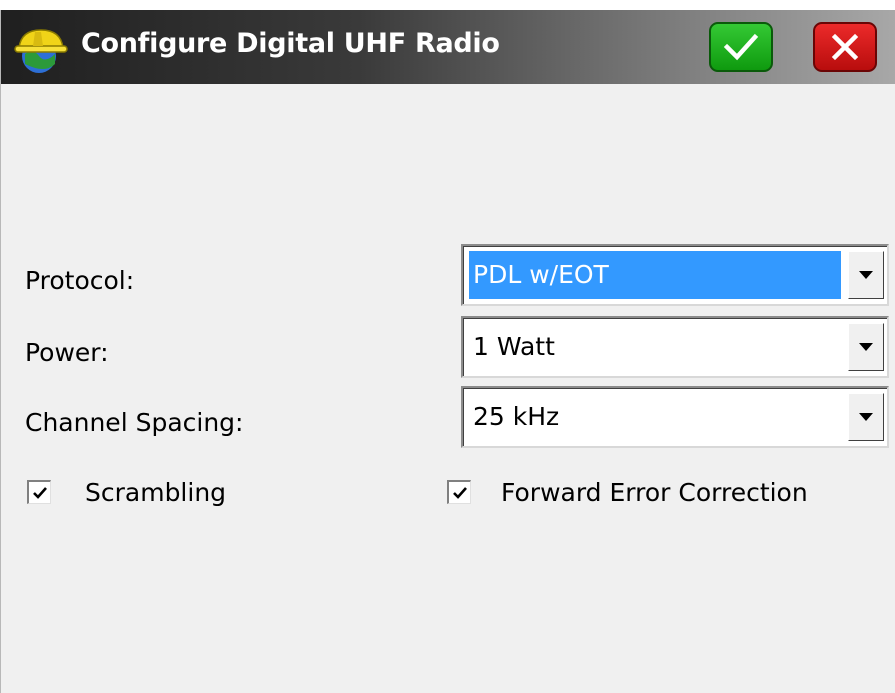 Image resolution: width=895 pixels, height=693 pixels. I want to click on title-bar: Configure Digital UHF Radio, so click(448, 47).